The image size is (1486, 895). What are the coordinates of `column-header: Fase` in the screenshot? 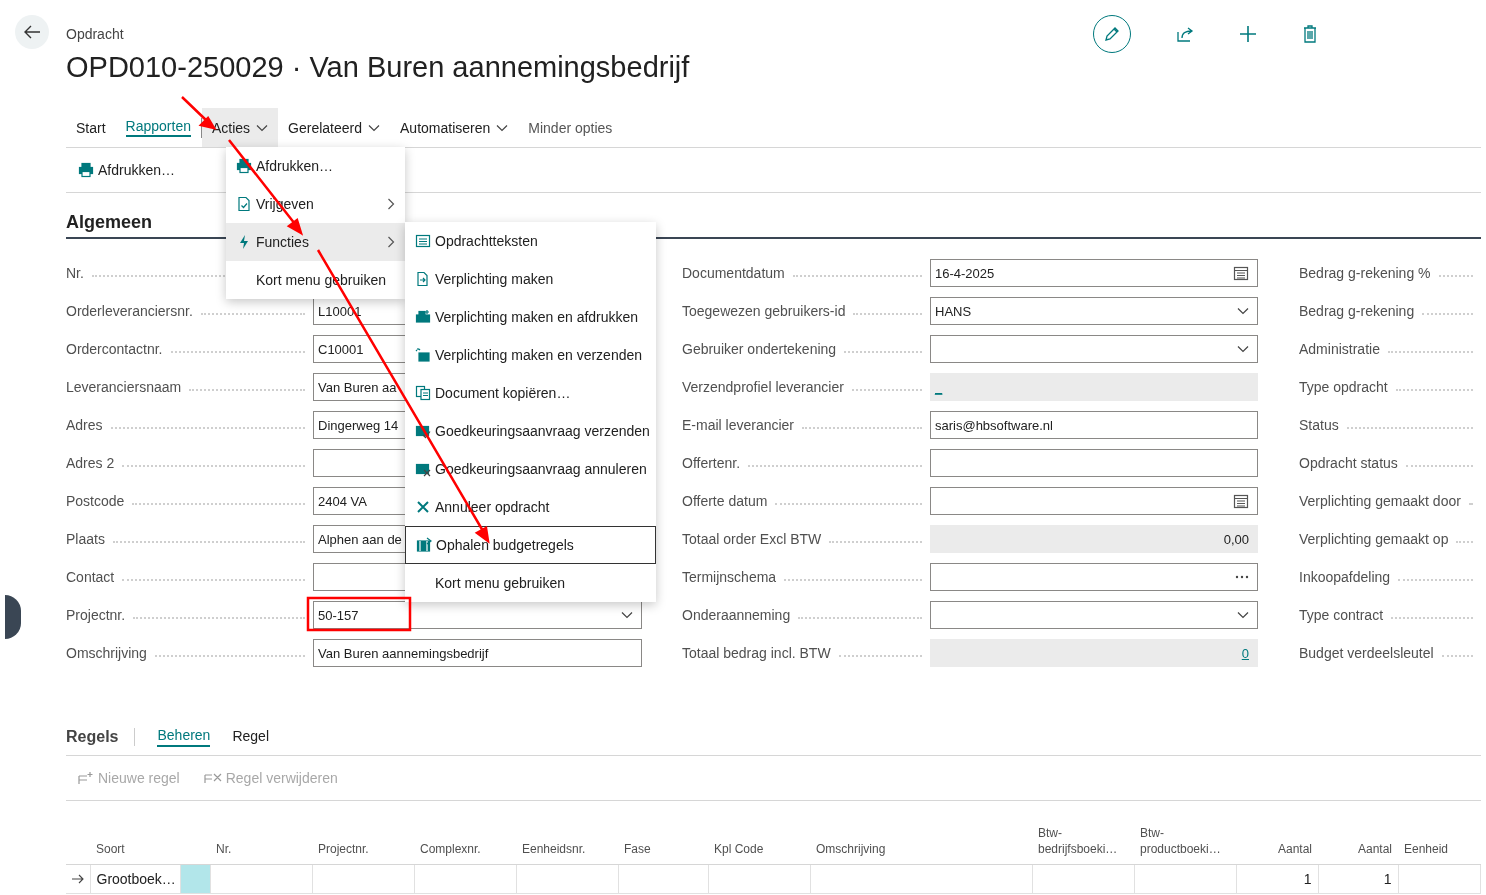 It's located at (663, 833).